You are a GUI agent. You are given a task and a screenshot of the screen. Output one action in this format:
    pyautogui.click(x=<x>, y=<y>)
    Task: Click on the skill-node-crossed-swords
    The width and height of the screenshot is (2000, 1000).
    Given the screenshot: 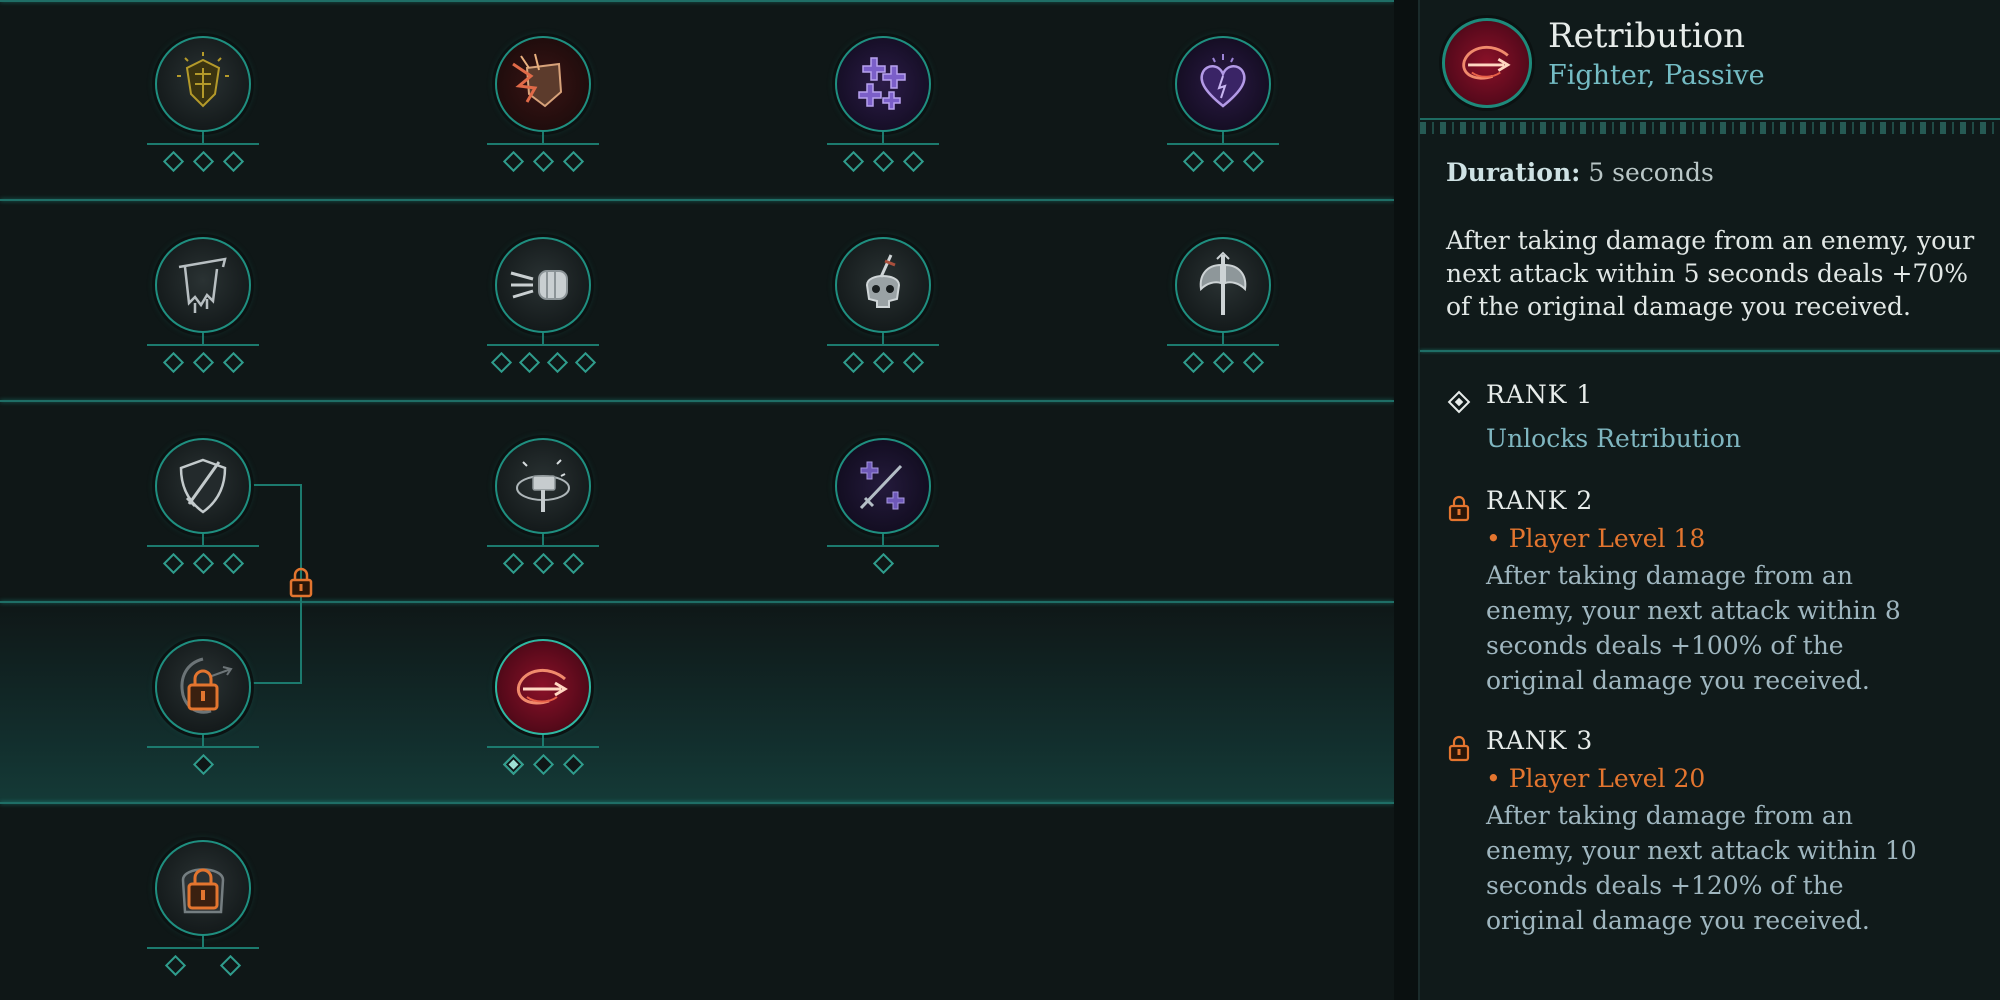 What is the action you would take?
    pyautogui.click(x=880, y=513)
    